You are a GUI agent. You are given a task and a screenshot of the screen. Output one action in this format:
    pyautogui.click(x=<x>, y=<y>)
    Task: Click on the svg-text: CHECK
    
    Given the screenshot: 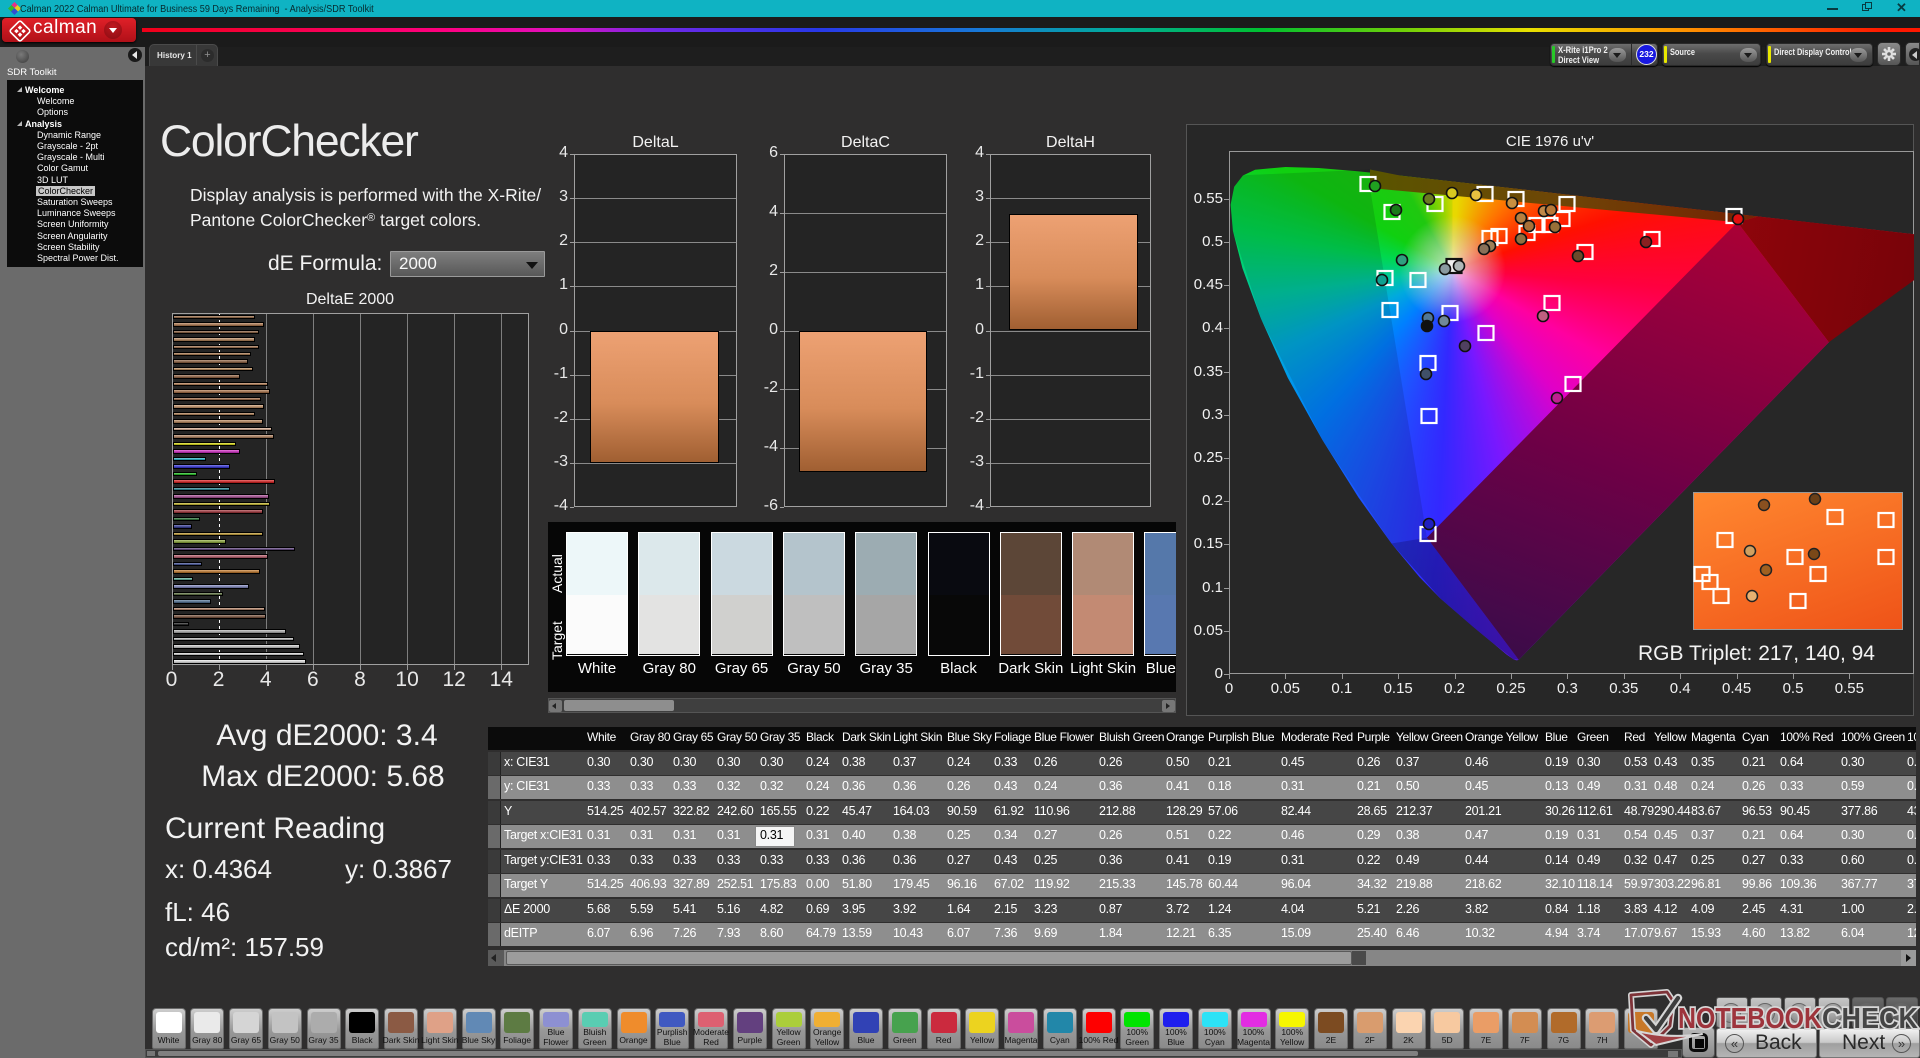 What is the action you would take?
    pyautogui.click(x=1870, y=1019)
    